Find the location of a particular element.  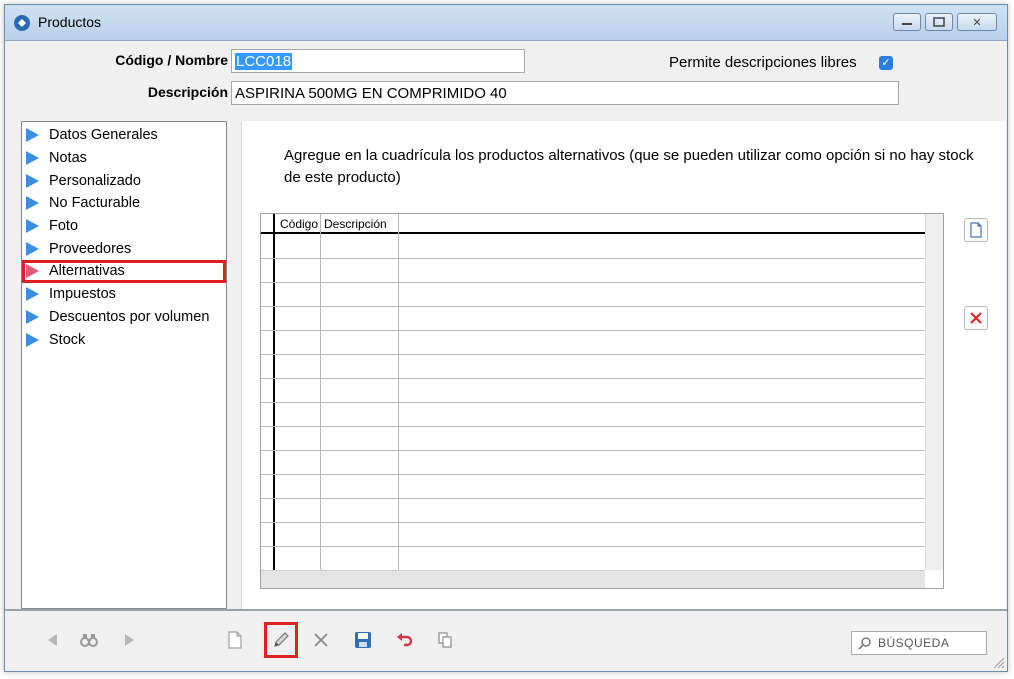

close-icon is located at coordinates (321, 640).